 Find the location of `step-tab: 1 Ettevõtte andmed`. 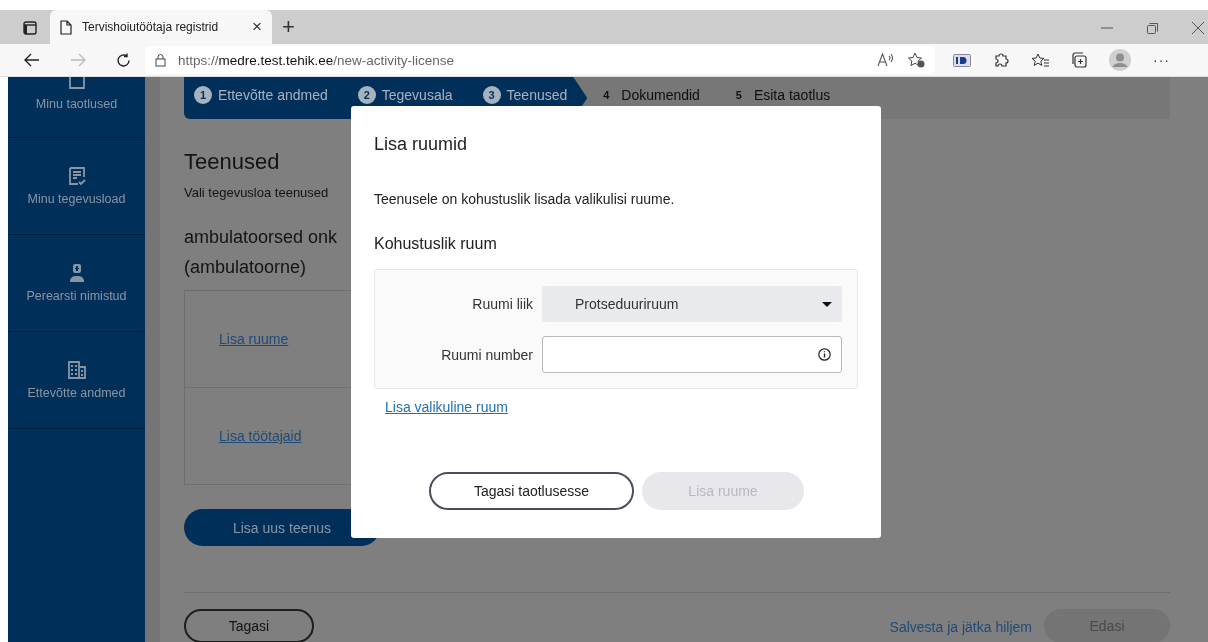

step-tab: 1 Ettevõtte andmed is located at coordinates (266, 98).